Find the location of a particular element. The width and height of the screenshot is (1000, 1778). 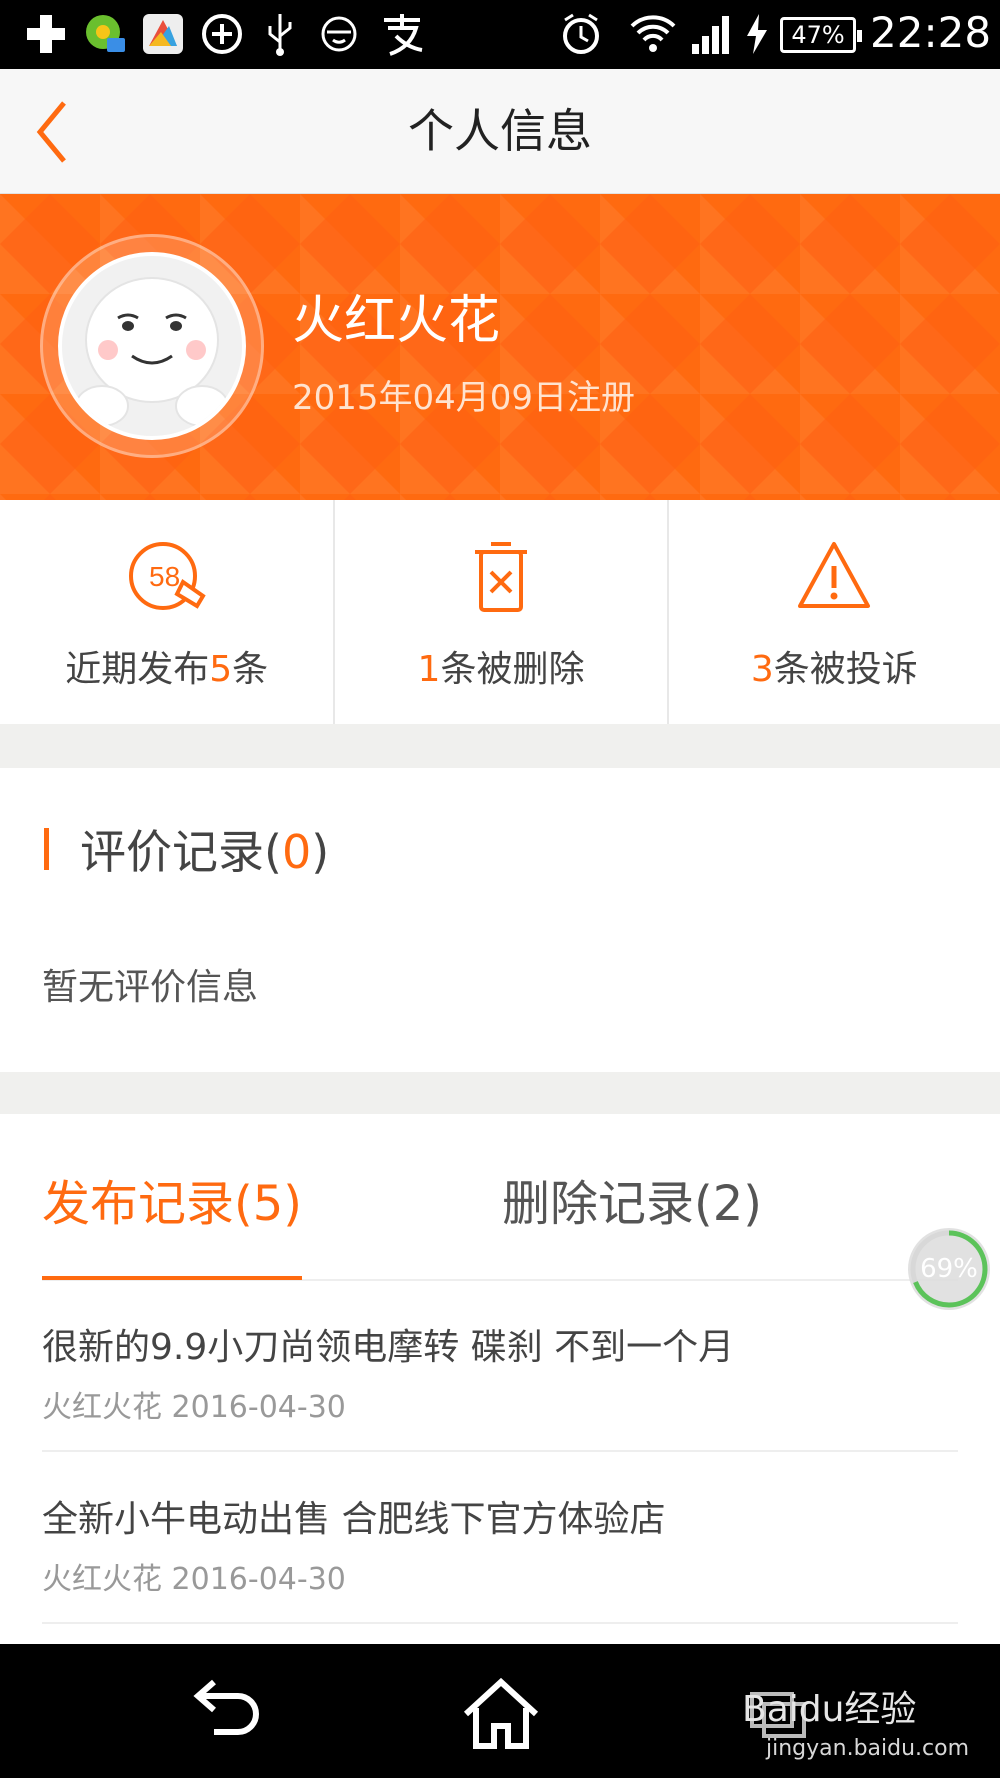

signal-icon is located at coordinates (712, 34).